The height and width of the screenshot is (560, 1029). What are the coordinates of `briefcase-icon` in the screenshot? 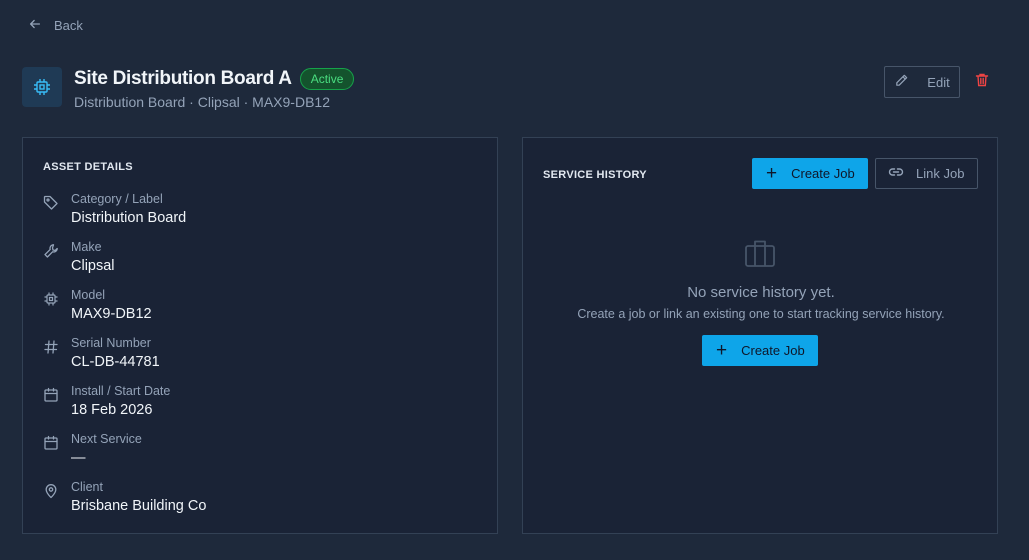 It's located at (760, 253).